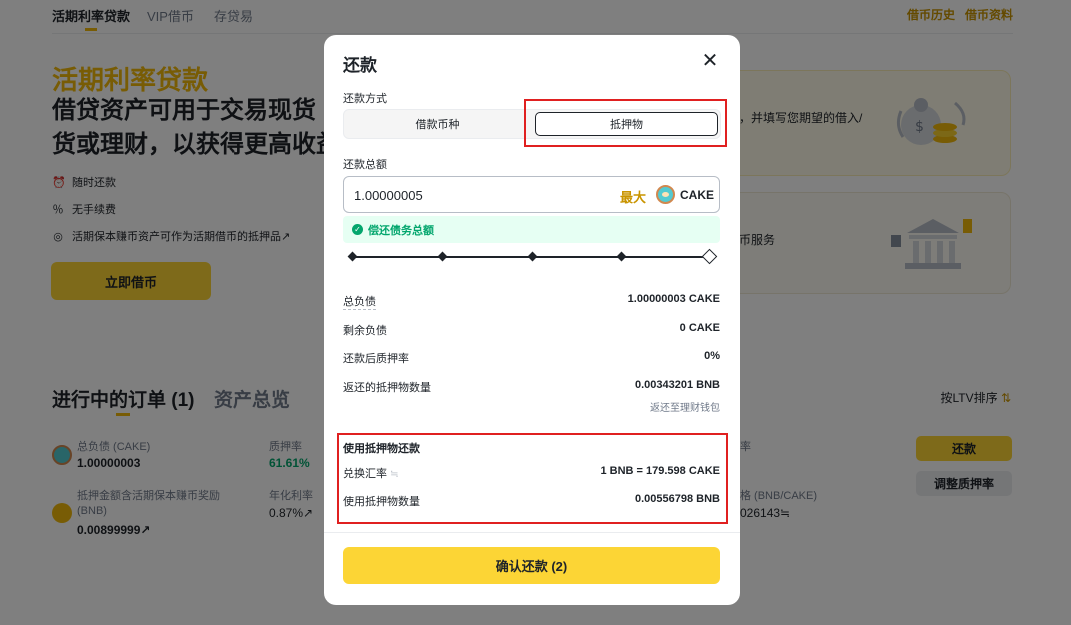 The height and width of the screenshot is (625, 1071). What do you see at coordinates (357, 229) in the screenshot?
I see `check-circle-icon: ✓` at bounding box center [357, 229].